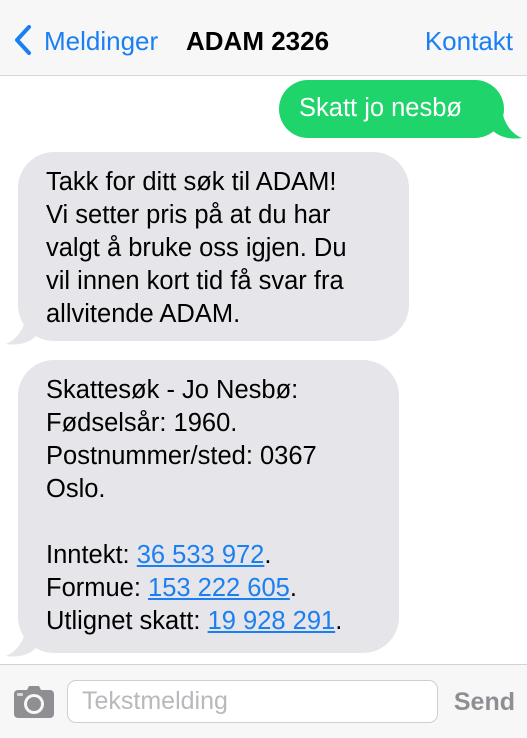 The height and width of the screenshot is (738, 527). What do you see at coordinates (196, 248) in the screenshot?
I see `message-line: valgt å bruke oss igjen. Du` at bounding box center [196, 248].